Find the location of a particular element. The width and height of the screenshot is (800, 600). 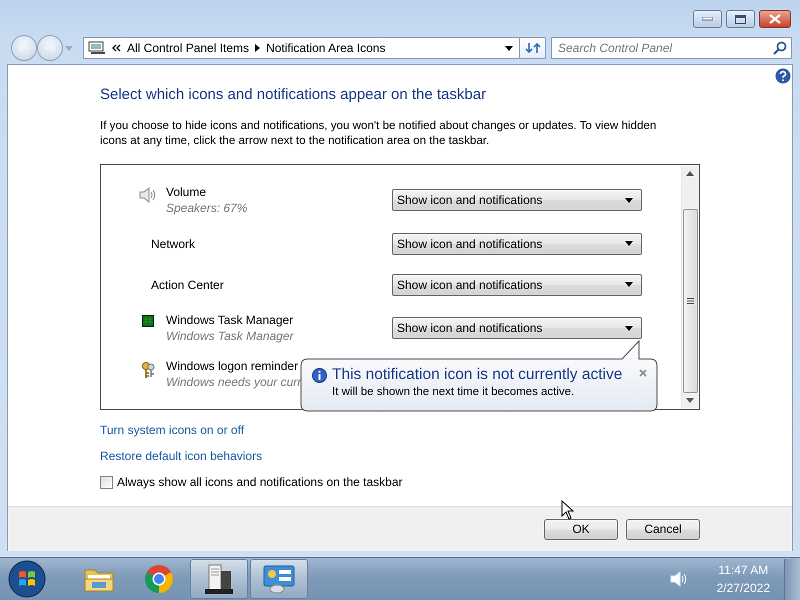

dialog-button: OK is located at coordinates (581, 529).